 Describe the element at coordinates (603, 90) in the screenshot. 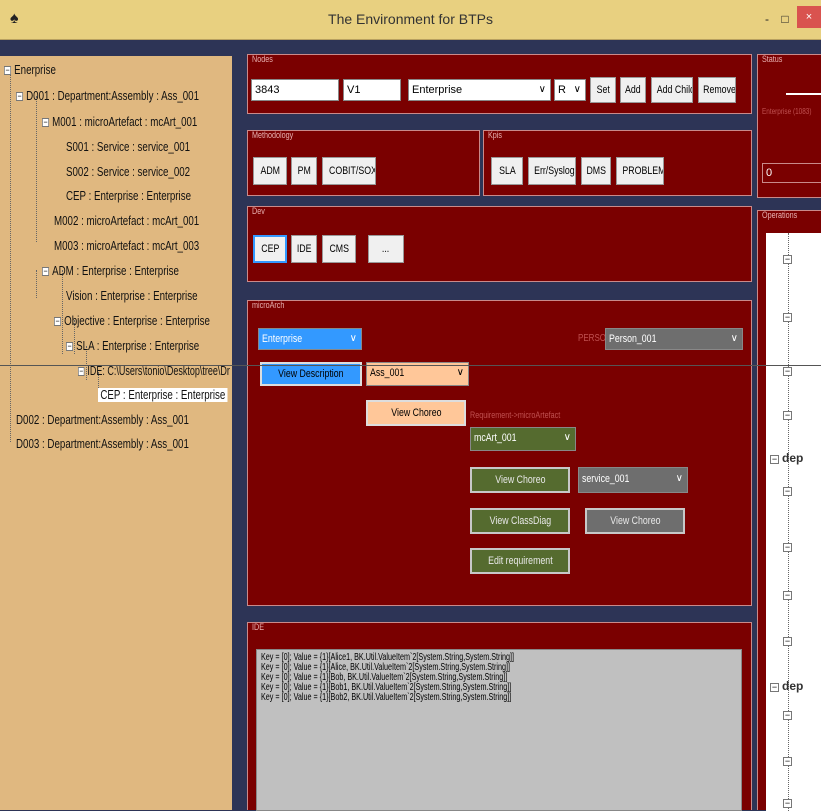

I see `set-button: Set` at that location.